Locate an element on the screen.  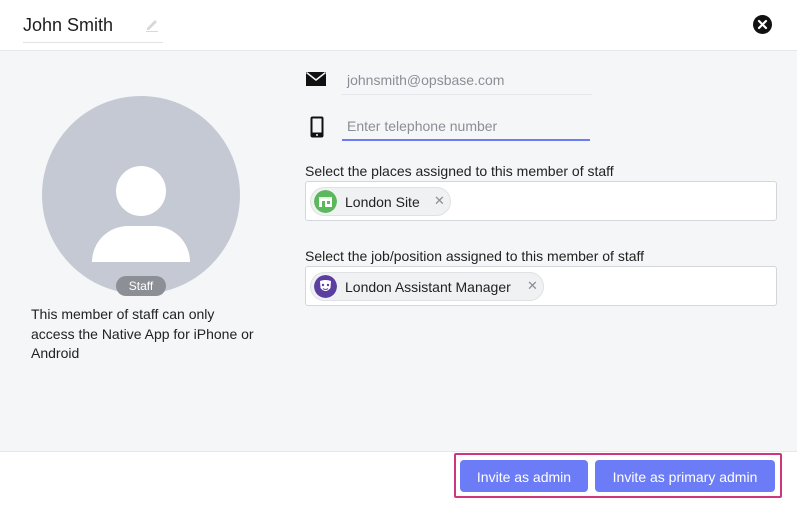
pencil-icon is located at coordinates (152, 24).